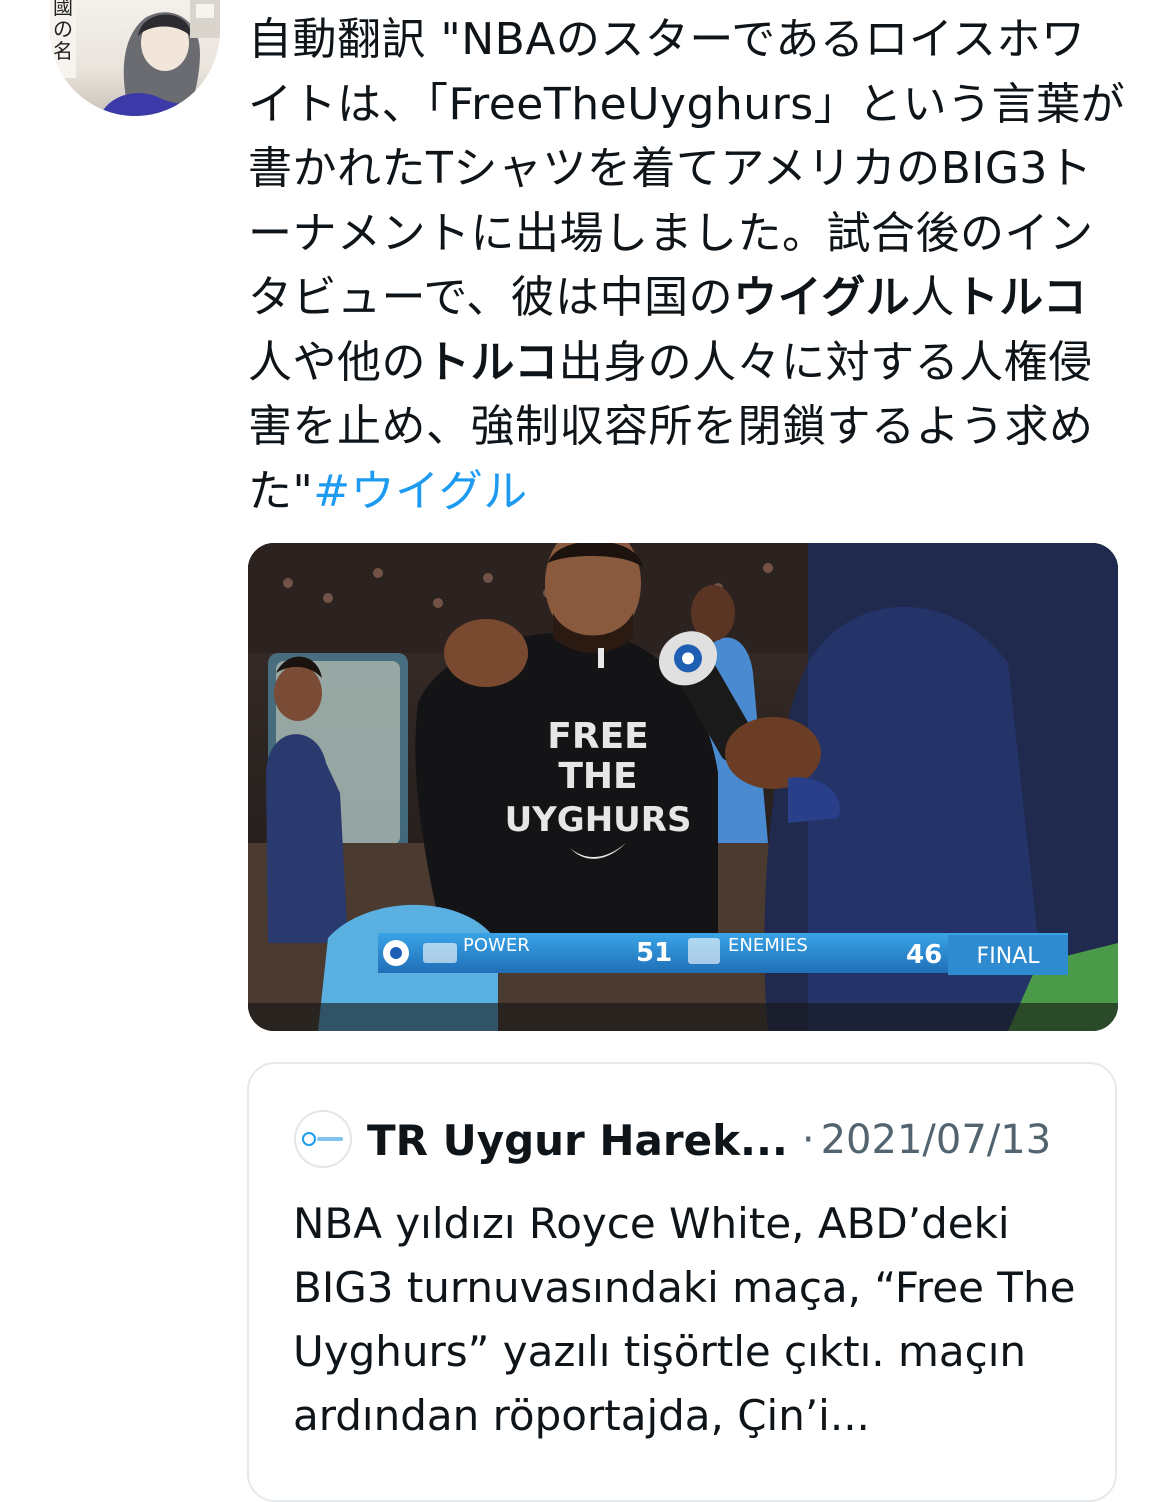 The width and height of the screenshot is (1170, 1502). Describe the element at coordinates (723, 954) in the screenshot. I see `scoreboard: POWER 51 ENEMIES 46 FINAL` at that location.